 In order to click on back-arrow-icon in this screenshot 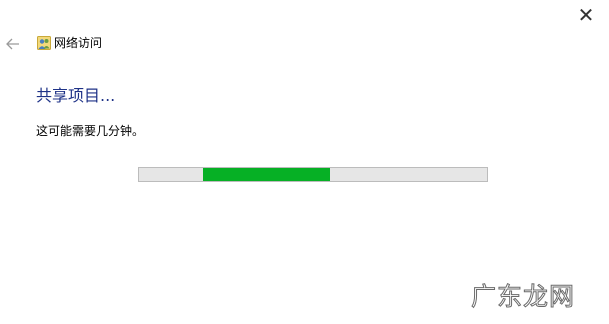, I will do `click(12, 44)`.